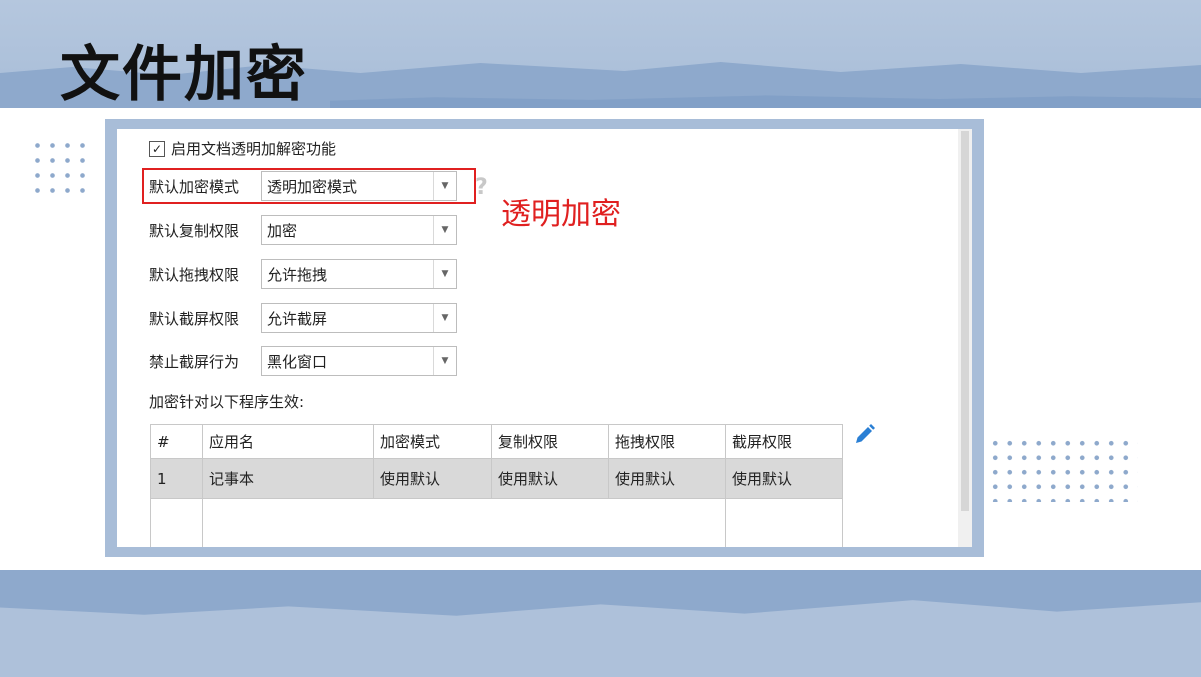 This screenshot has height=677, width=1201. I want to click on page-title: 文件加密, so click(184, 75).